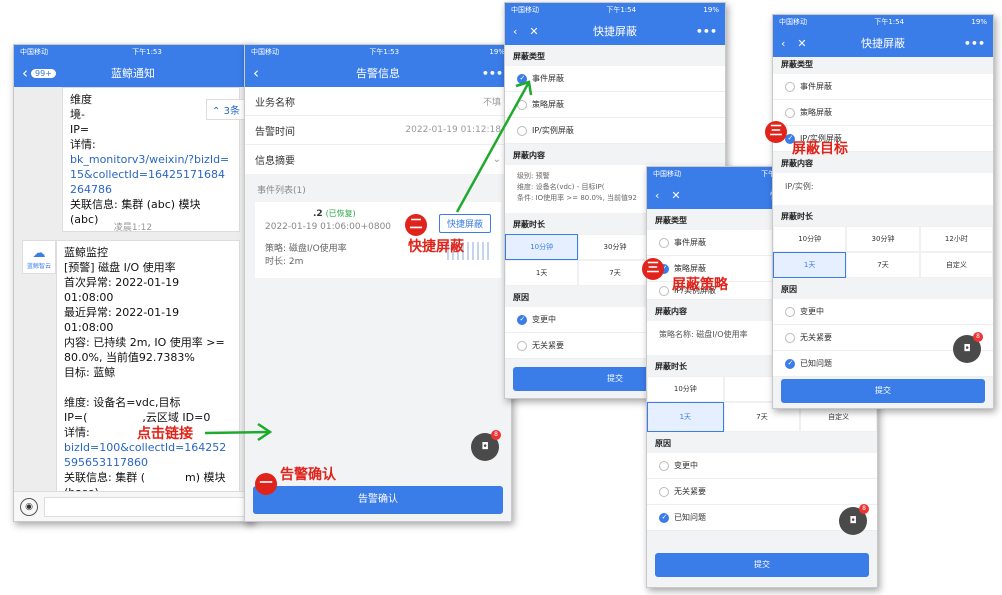 The image size is (1002, 595). I want to click on fab-badge: 8, so click(978, 337).